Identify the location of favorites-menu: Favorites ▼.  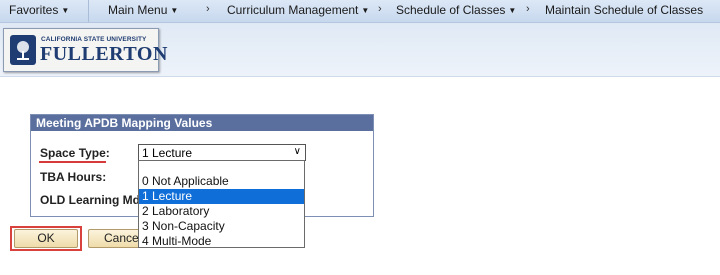
(39, 10).